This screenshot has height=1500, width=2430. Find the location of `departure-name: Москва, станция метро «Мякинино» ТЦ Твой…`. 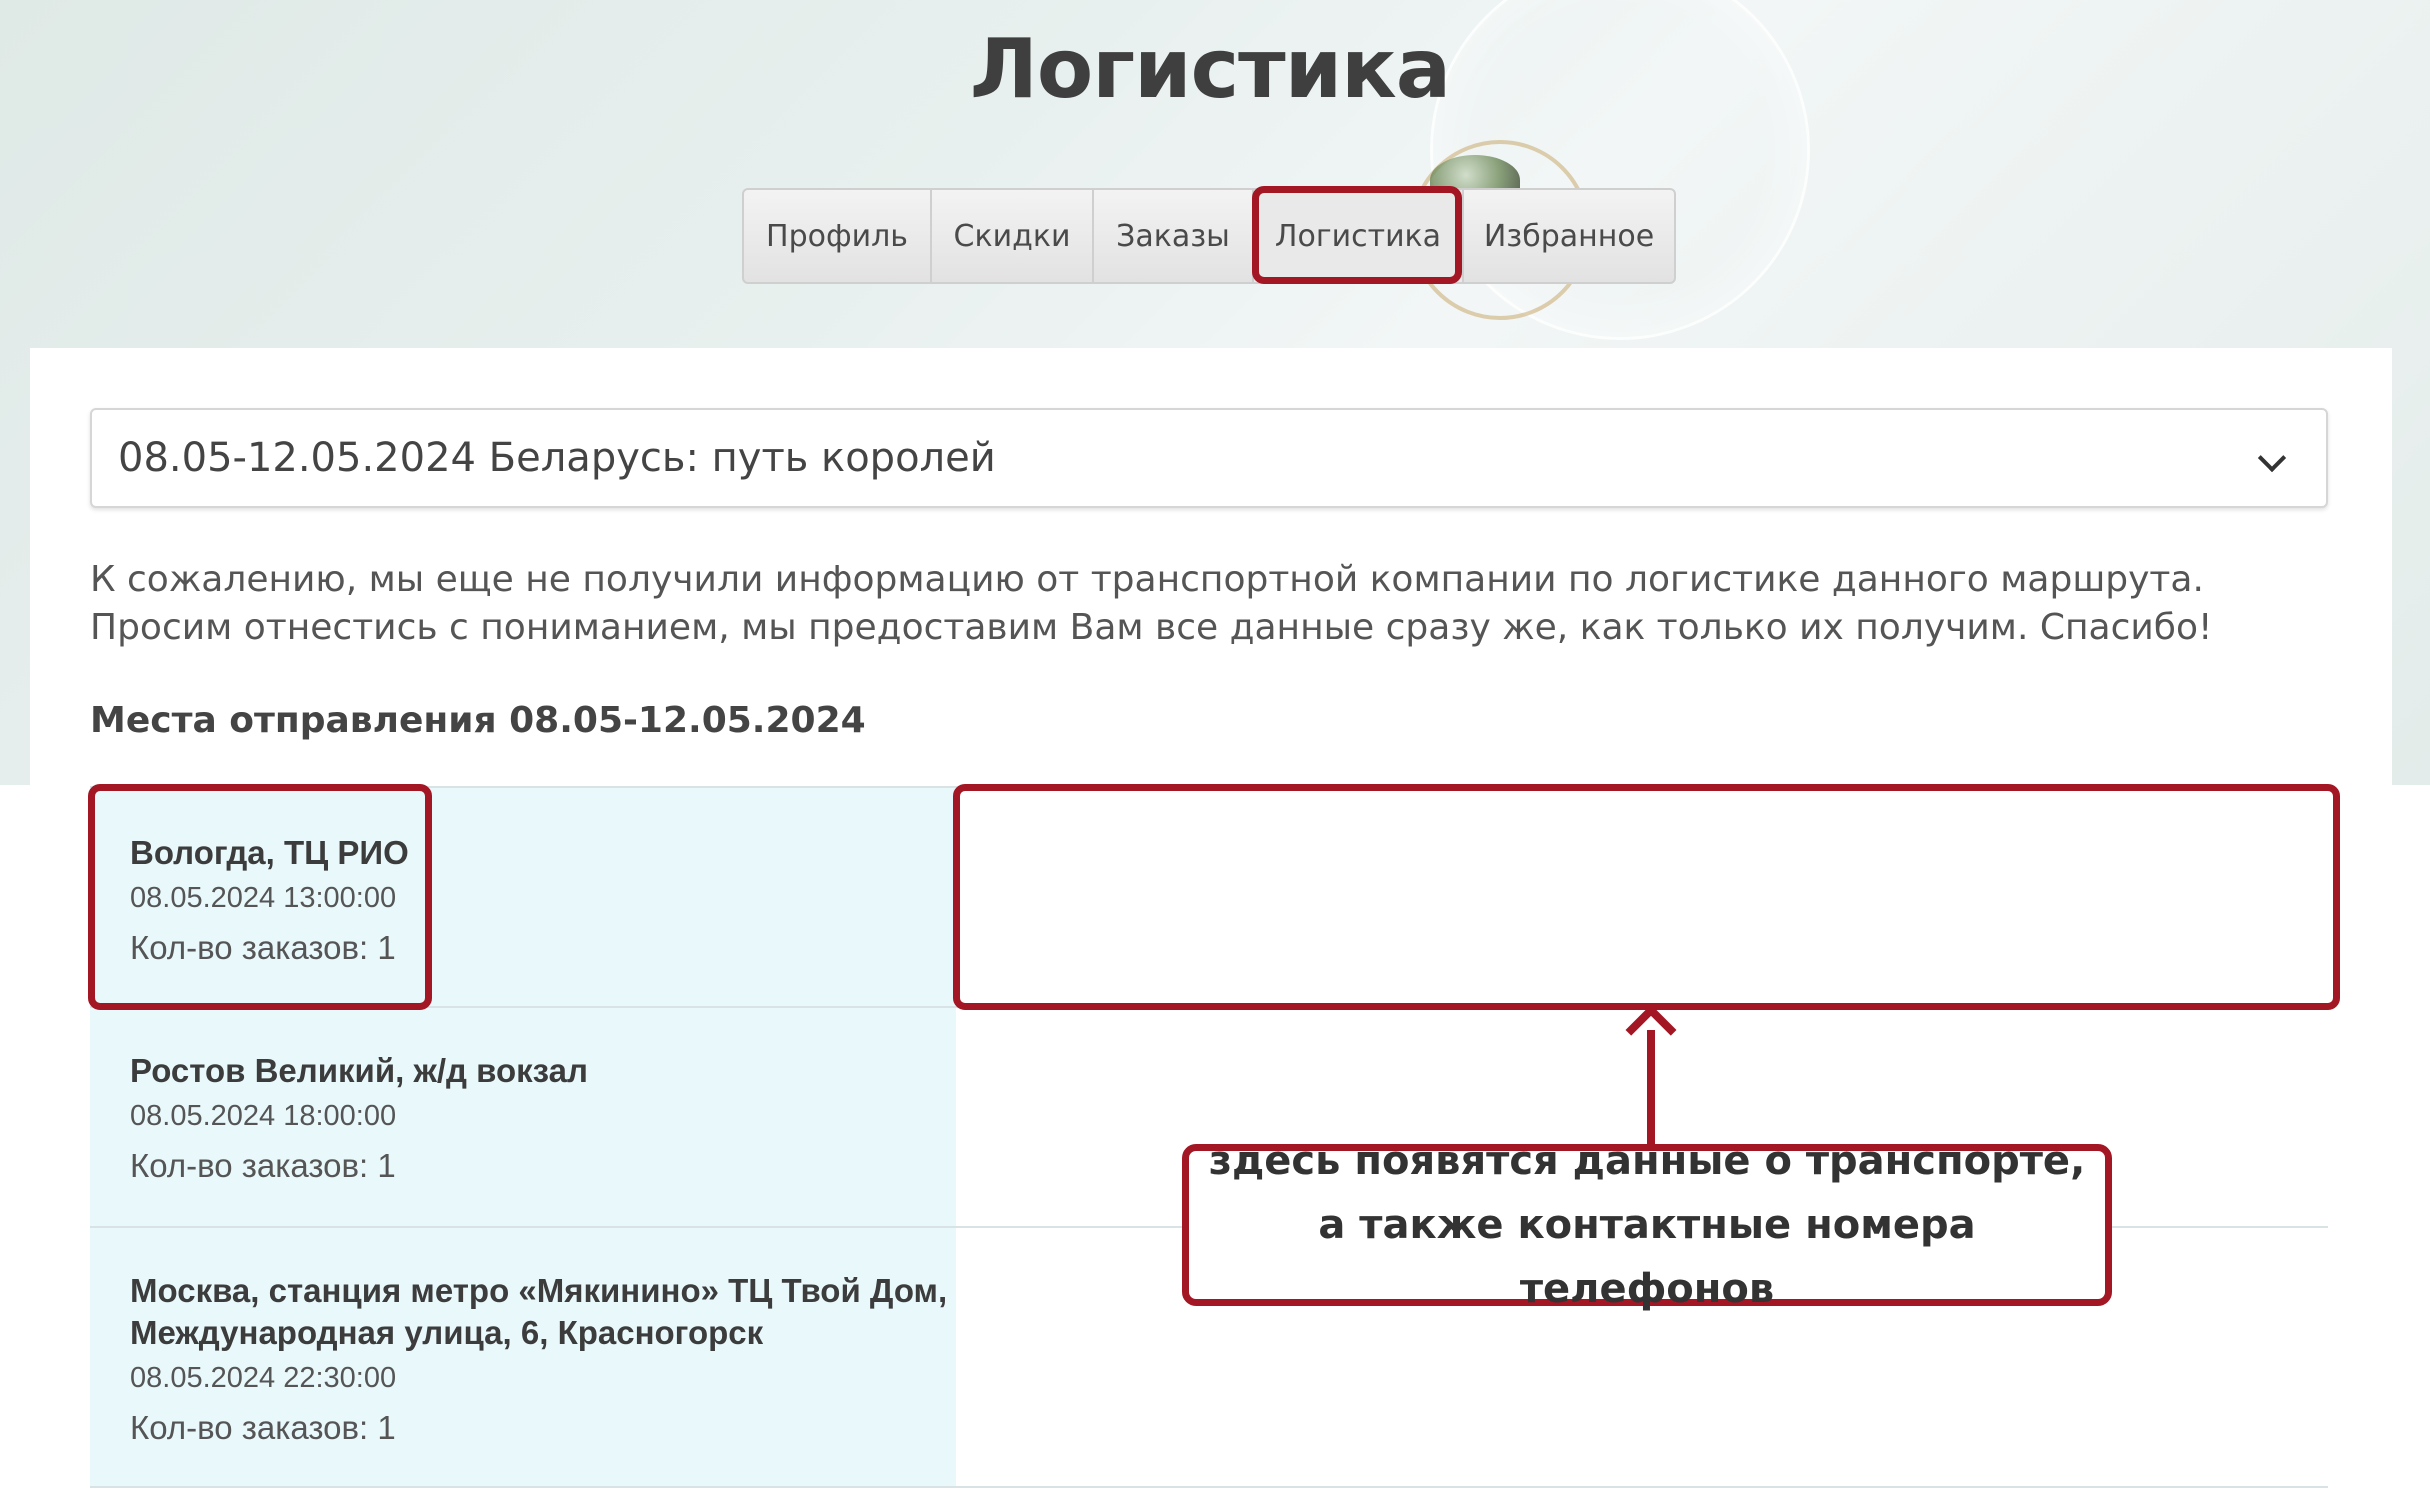

departure-name: Москва, станция метро «Мякинино» ТЦ Твой… is located at coordinates (539, 1311).